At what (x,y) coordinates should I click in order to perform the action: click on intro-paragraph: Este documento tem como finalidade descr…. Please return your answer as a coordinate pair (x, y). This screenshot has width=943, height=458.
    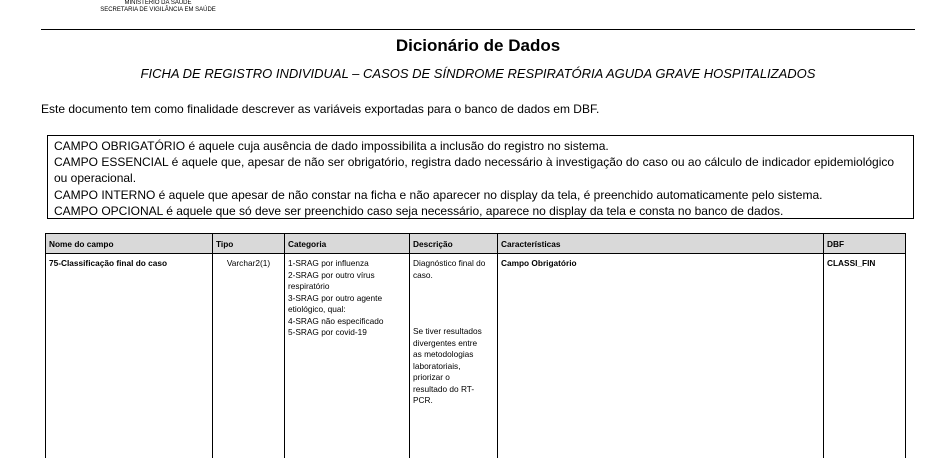
    Looking at the image, I should click on (320, 109).